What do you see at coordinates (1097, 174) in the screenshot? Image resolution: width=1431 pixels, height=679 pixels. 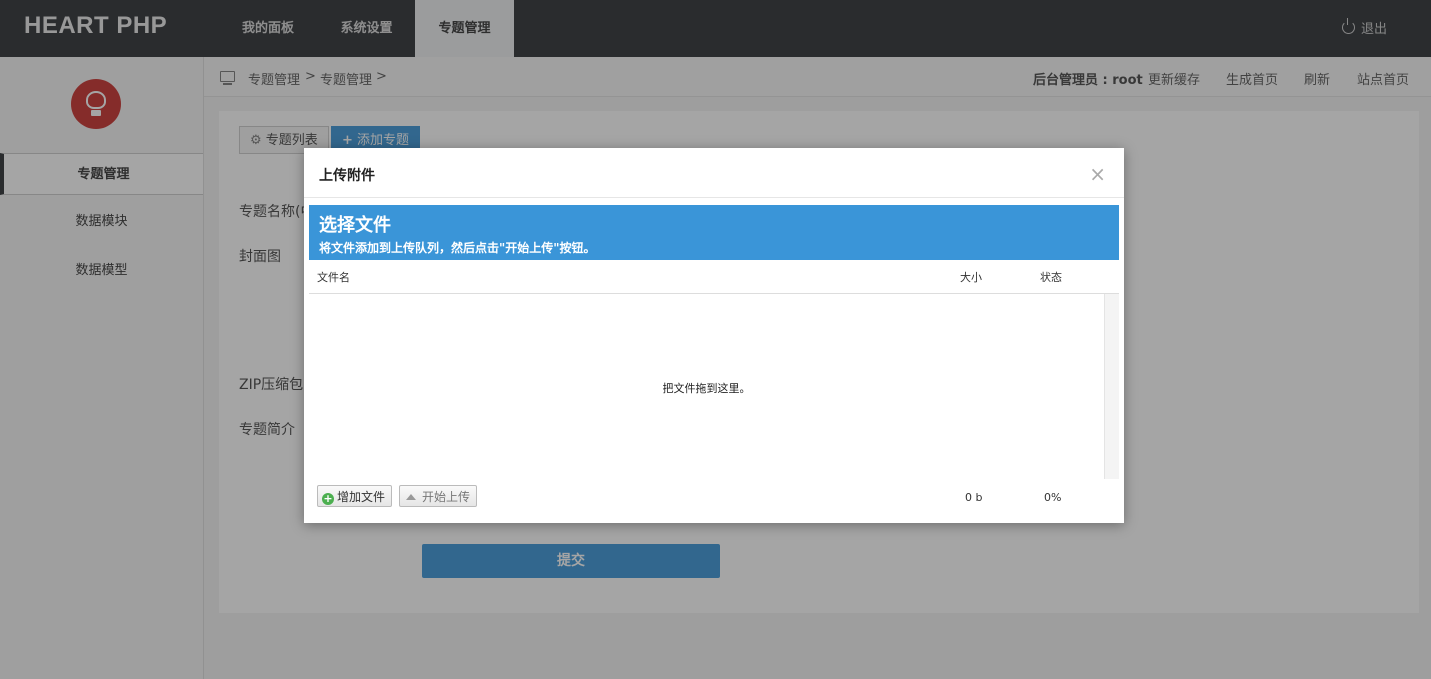 I see `close-icon: ×` at bounding box center [1097, 174].